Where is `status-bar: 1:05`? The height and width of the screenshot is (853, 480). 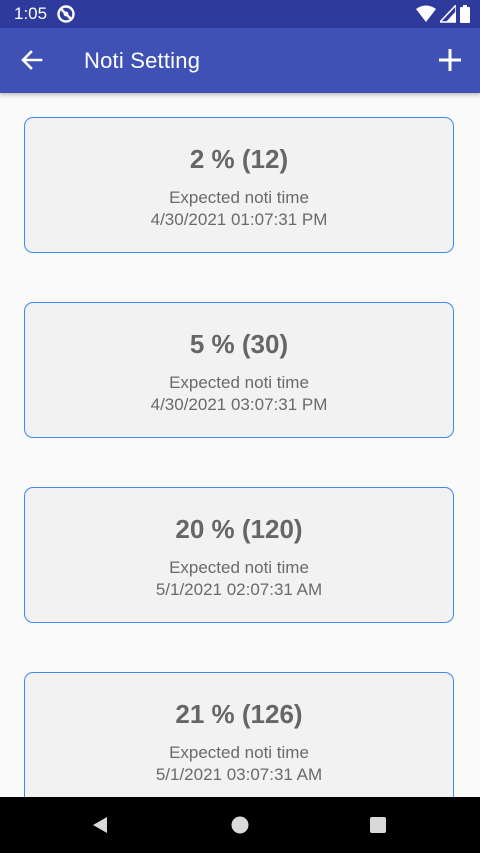
status-bar: 1:05 is located at coordinates (240, 14).